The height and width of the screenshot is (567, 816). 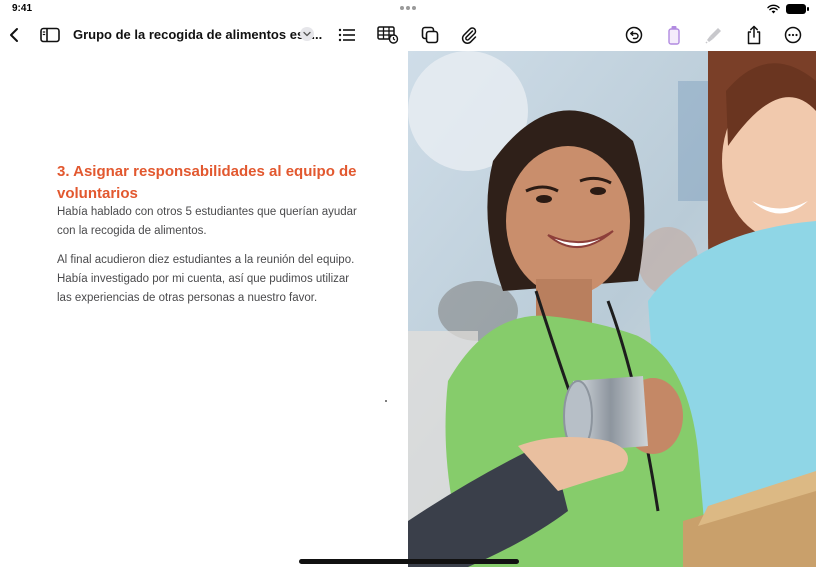 I want to click on sidebar-icon, so click(x=50, y=35).